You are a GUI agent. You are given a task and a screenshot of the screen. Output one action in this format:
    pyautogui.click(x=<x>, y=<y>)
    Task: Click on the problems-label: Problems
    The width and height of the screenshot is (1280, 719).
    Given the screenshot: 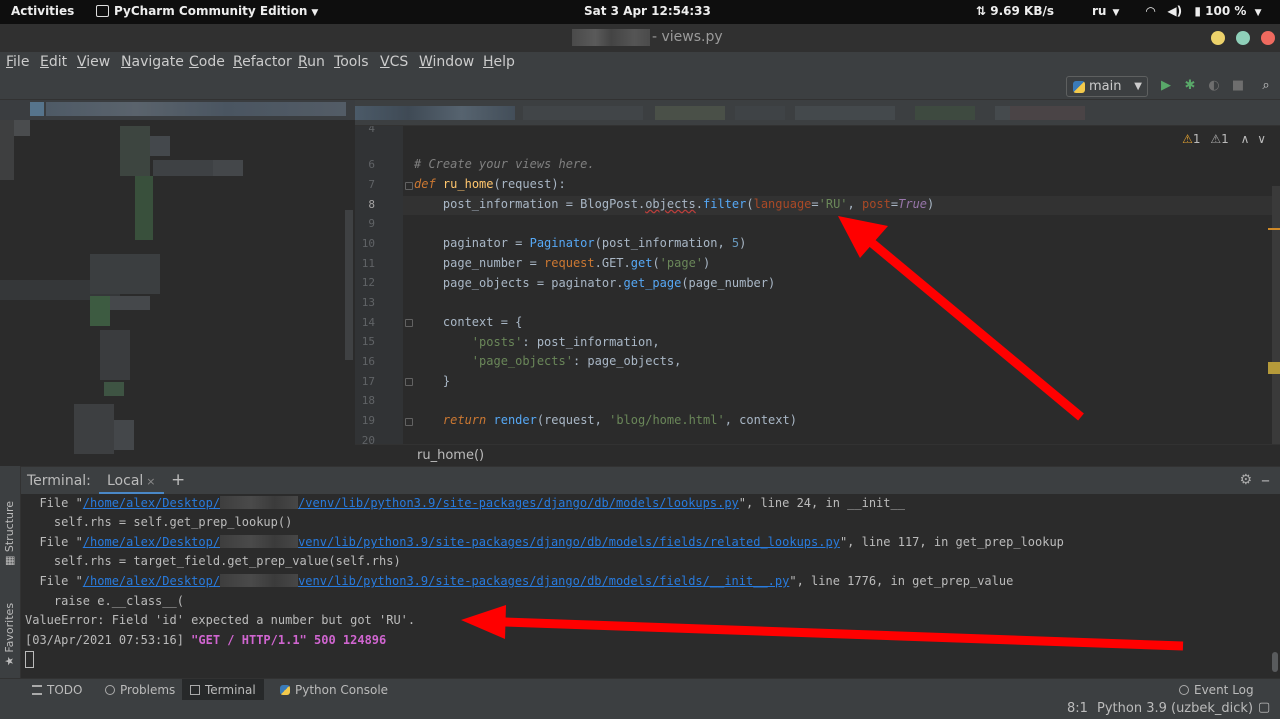 What is the action you would take?
    pyautogui.click(x=148, y=690)
    